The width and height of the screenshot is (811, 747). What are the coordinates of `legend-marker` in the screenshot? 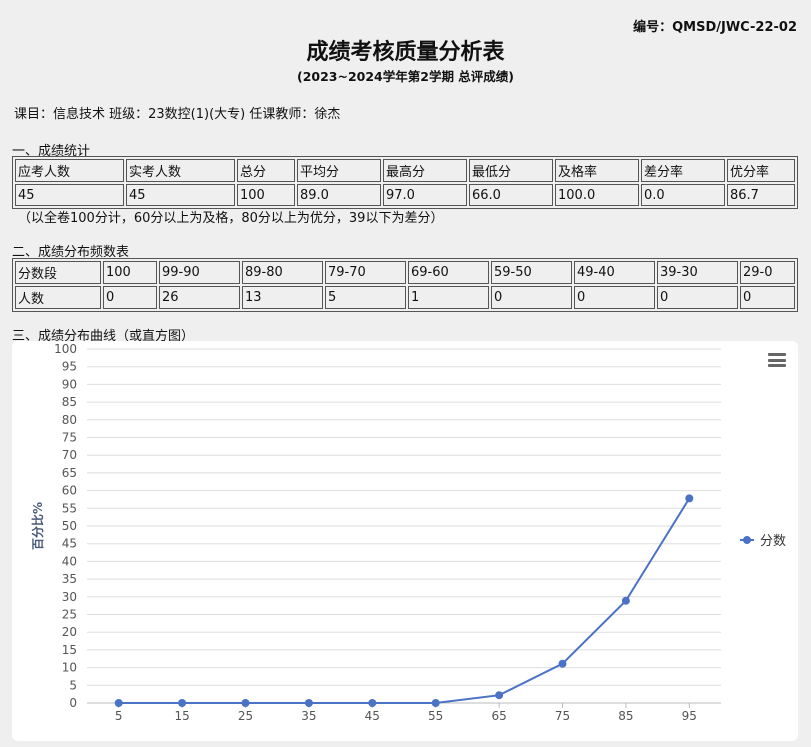 It's located at (747, 540).